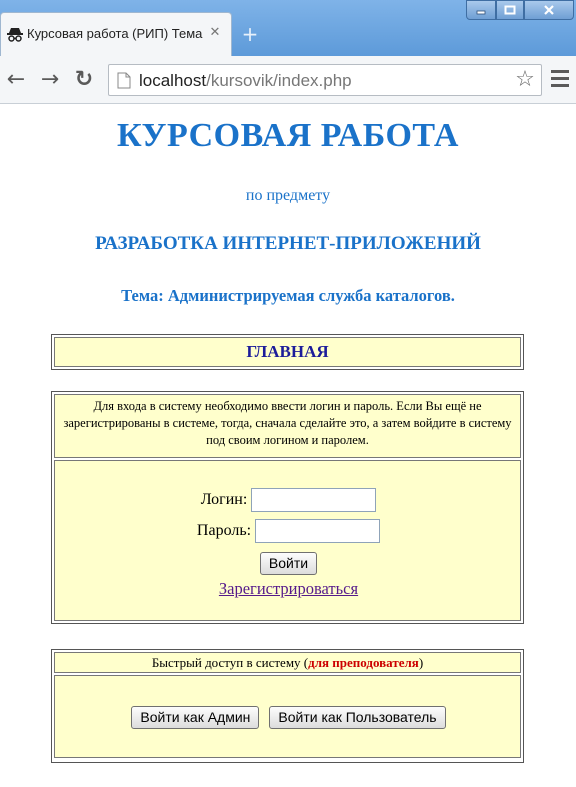 This screenshot has height=787, width=576. What do you see at coordinates (173, 80) in the screenshot?
I see `url-host: localhost` at bounding box center [173, 80].